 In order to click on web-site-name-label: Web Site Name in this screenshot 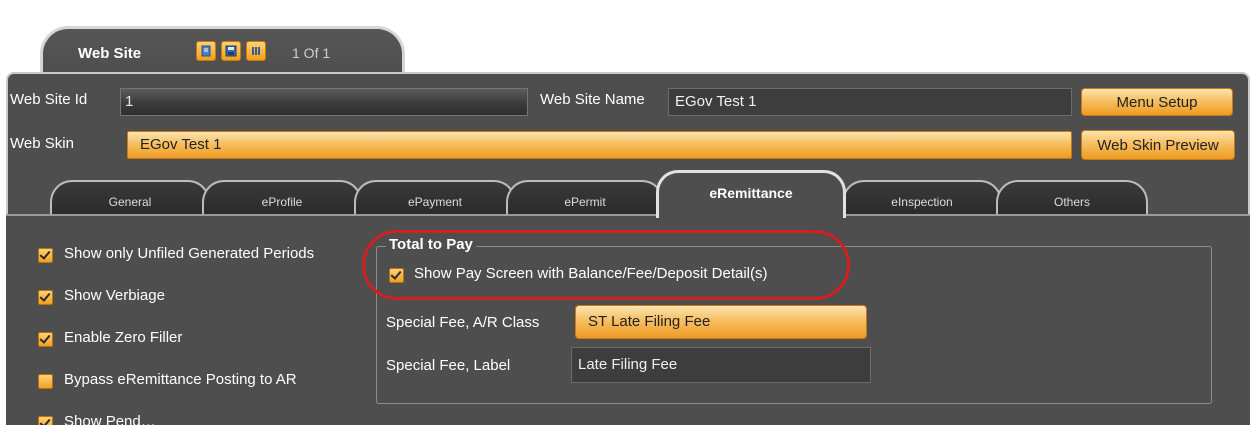, I will do `click(592, 99)`.